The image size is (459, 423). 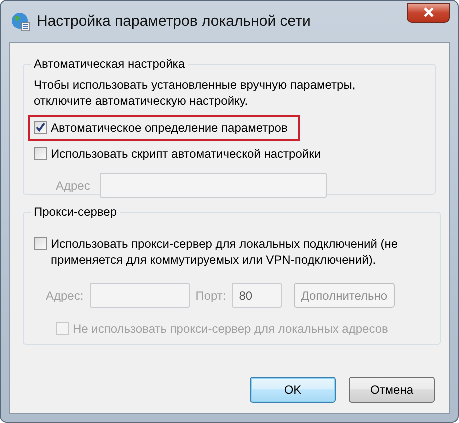 What do you see at coordinates (65, 295) in the screenshot?
I see `field-label: Адрес:` at bounding box center [65, 295].